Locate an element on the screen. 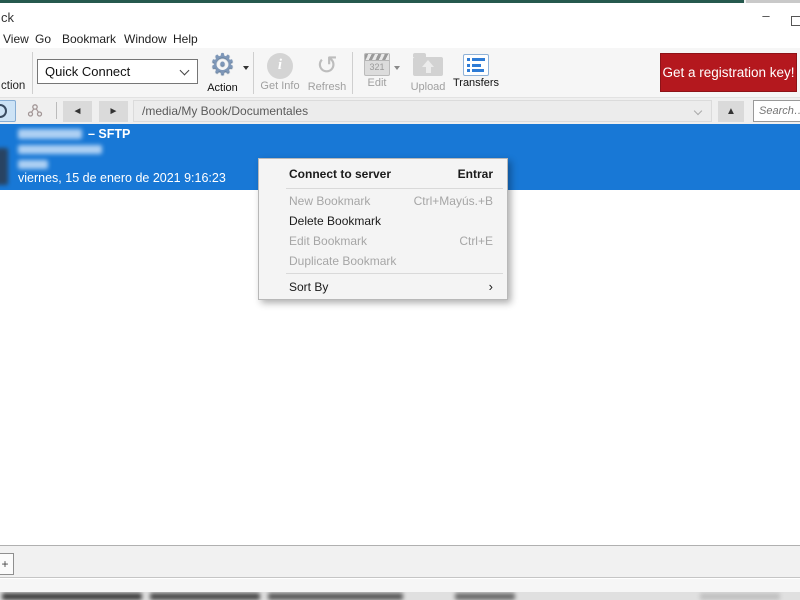  action-button: ⚙ Action is located at coordinates (222, 72).